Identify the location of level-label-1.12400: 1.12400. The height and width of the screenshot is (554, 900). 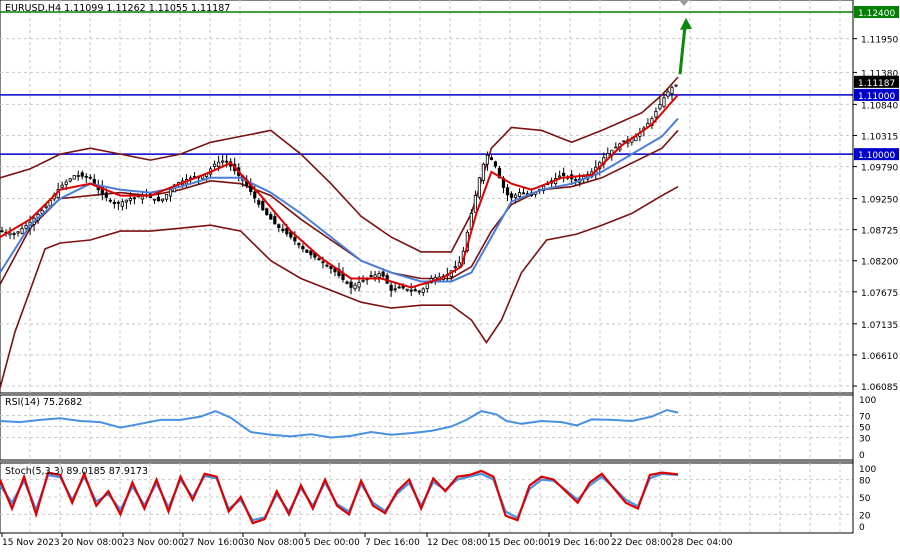
(876, 14).